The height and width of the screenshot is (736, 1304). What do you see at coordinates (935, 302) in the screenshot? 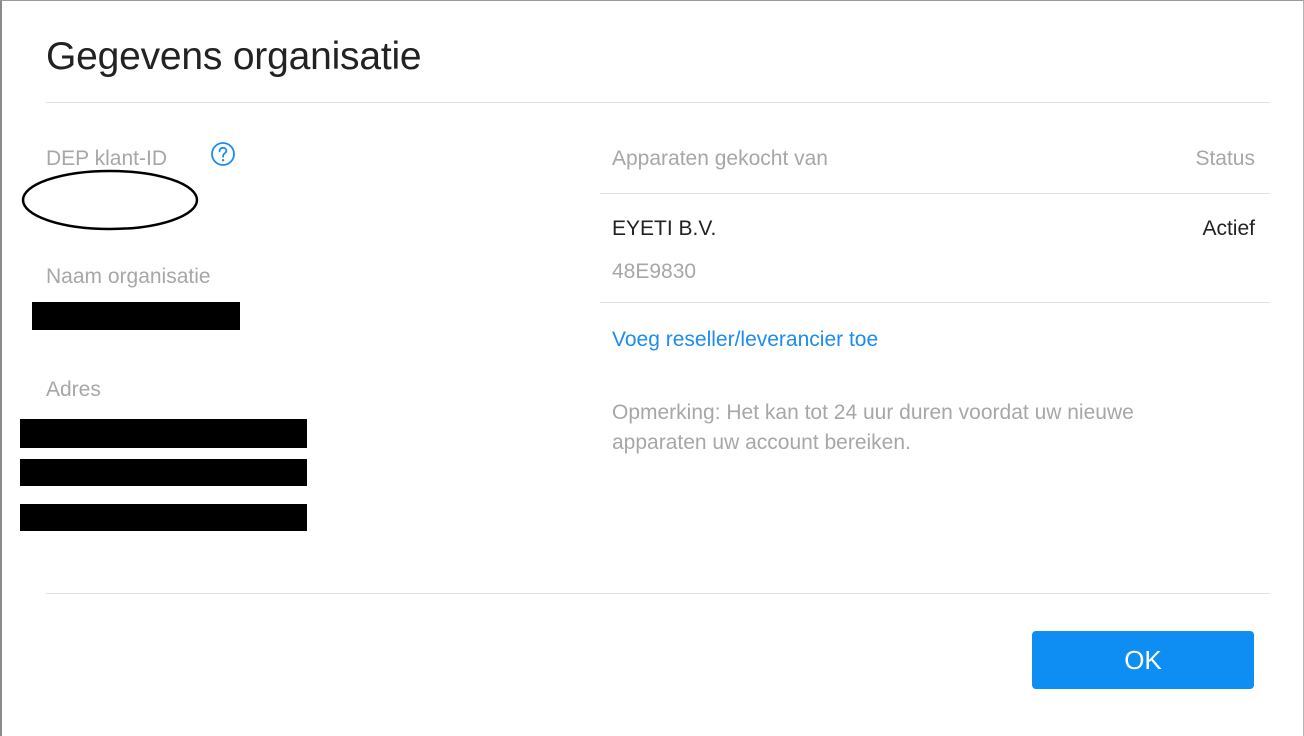
I see `table-row-divider` at bounding box center [935, 302].